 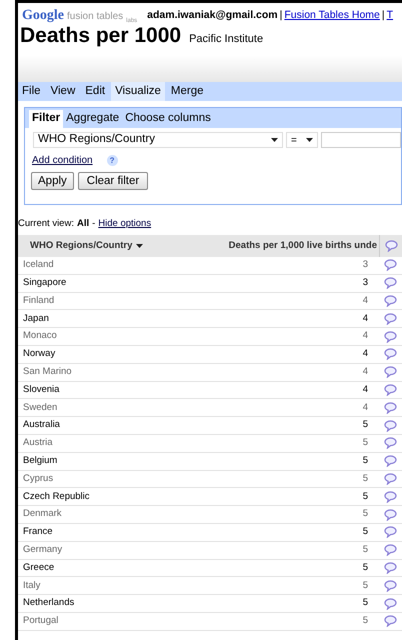 What do you see at coordinates (39, 301) in the screenshot?
I see `table-cell-text: Finland` at bounding box center [39, 301].